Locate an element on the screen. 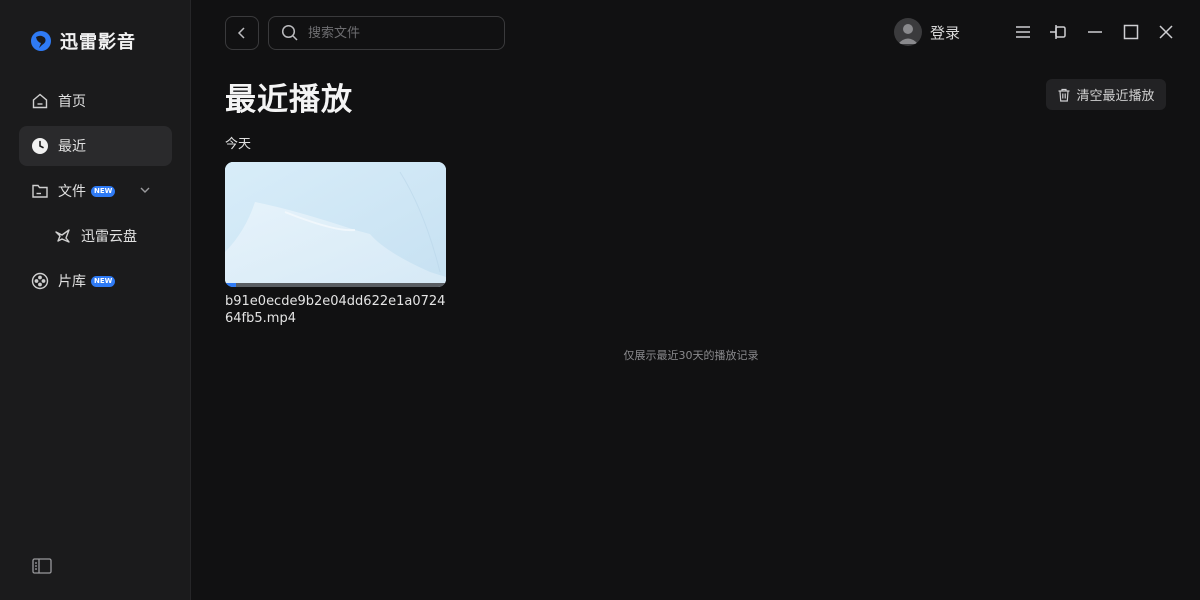 The image size is (1200, 600). sidebar-item-files: 文件 NEW is located at coordinates (95, 191).